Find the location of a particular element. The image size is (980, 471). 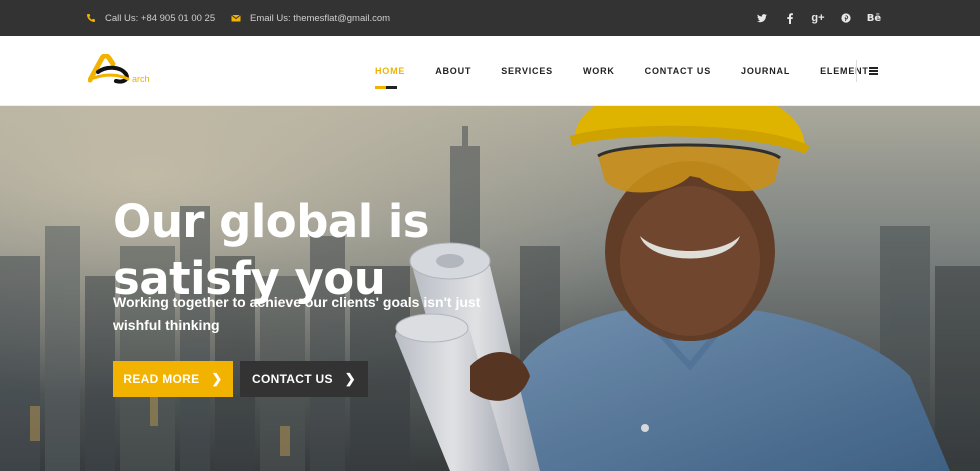

social-links: g+ Bē is located at coordinates (818, 18).